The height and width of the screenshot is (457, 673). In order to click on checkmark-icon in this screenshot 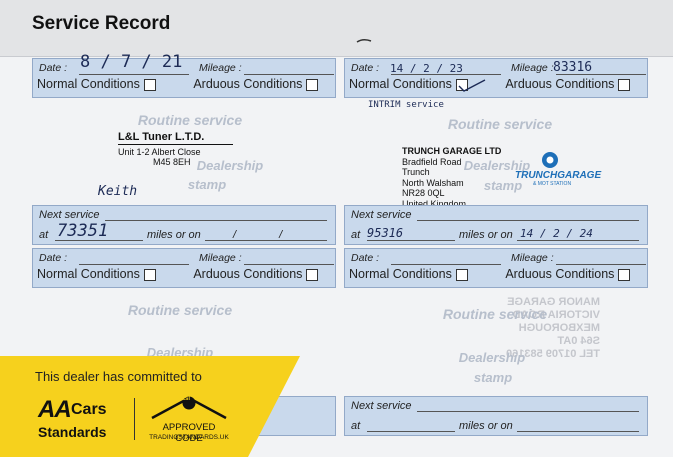, I will do `click(472, 85)`.